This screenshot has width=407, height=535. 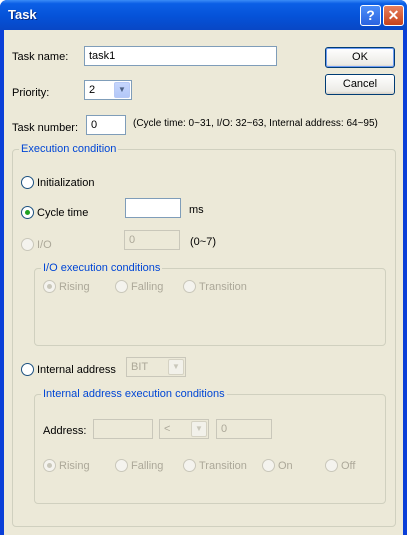 What do you see at coordinates (92, 90) in the screenshot?
I see `priority-value: 2` at bounding box center [92, 90].